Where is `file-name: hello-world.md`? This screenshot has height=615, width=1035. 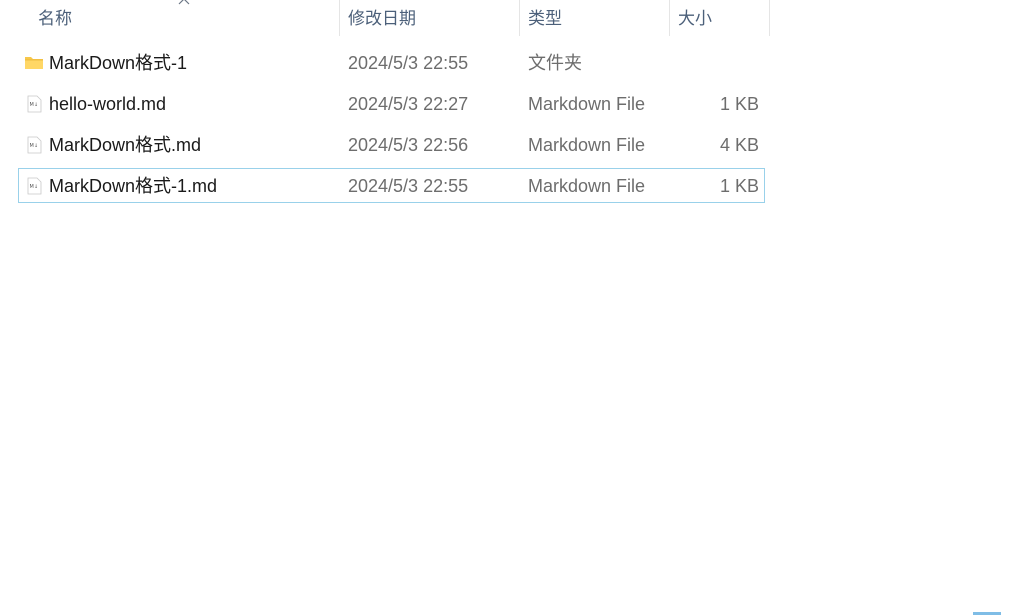 file-name: hello-world.md is located at coordinates (108, 104).